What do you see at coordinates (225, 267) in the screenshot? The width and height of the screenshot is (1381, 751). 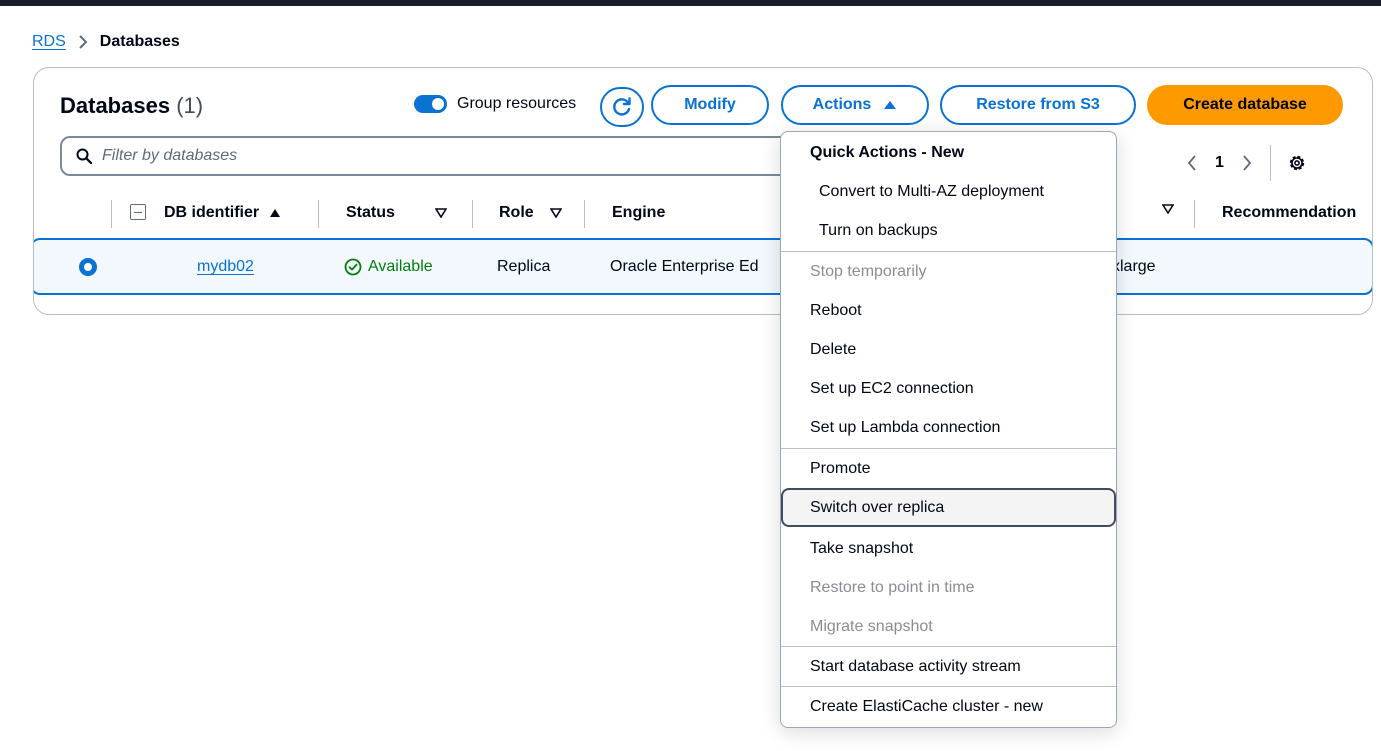 I see `db-identifier-link: mydb02` at bounding box center [225, 267].